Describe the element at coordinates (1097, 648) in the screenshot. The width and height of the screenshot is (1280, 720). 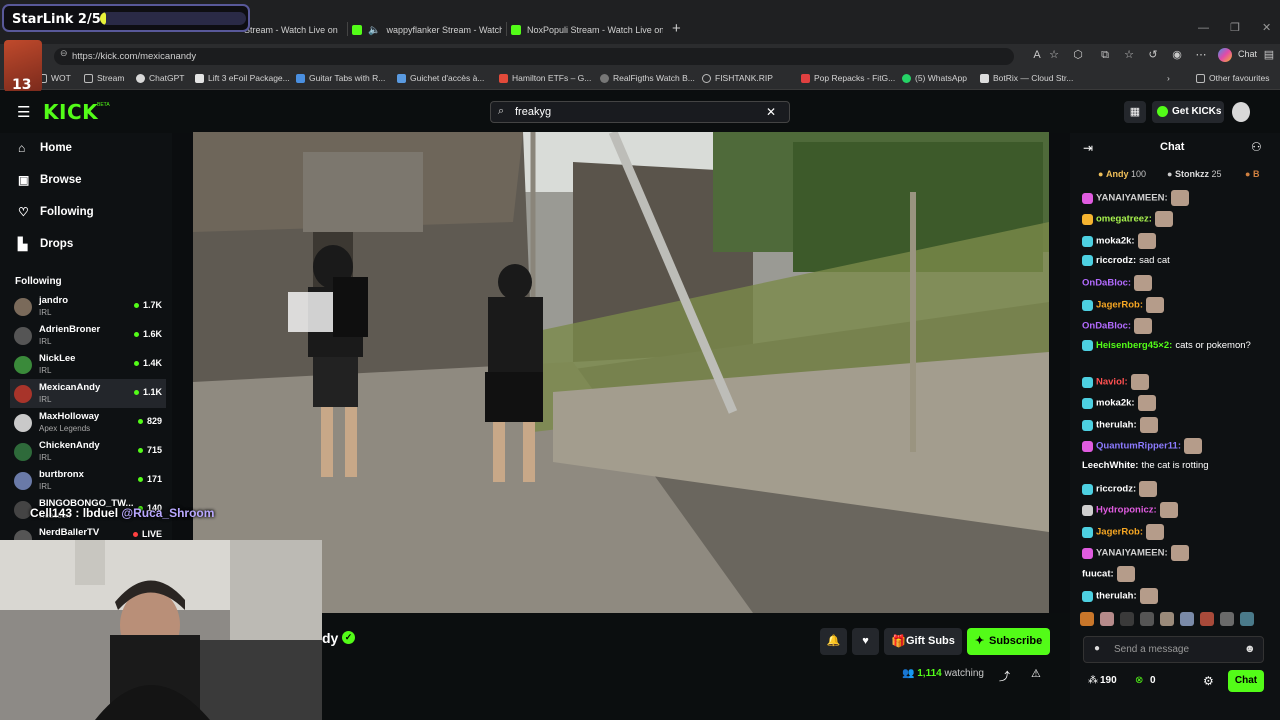
I see `chat-settings-bubble-icon: ●` at that location.